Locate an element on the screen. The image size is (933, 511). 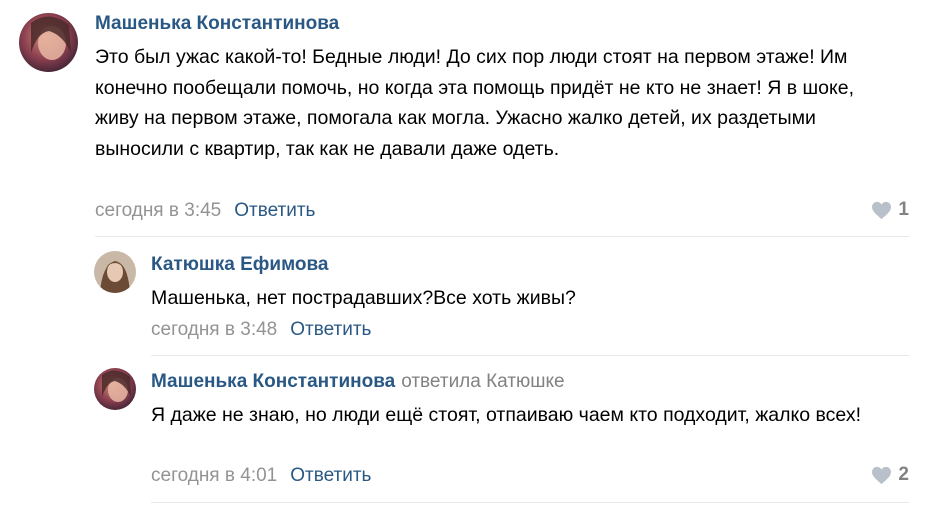
comment-meta: сегодня в 3:45 Ответить is located at coordinates (205, 211).